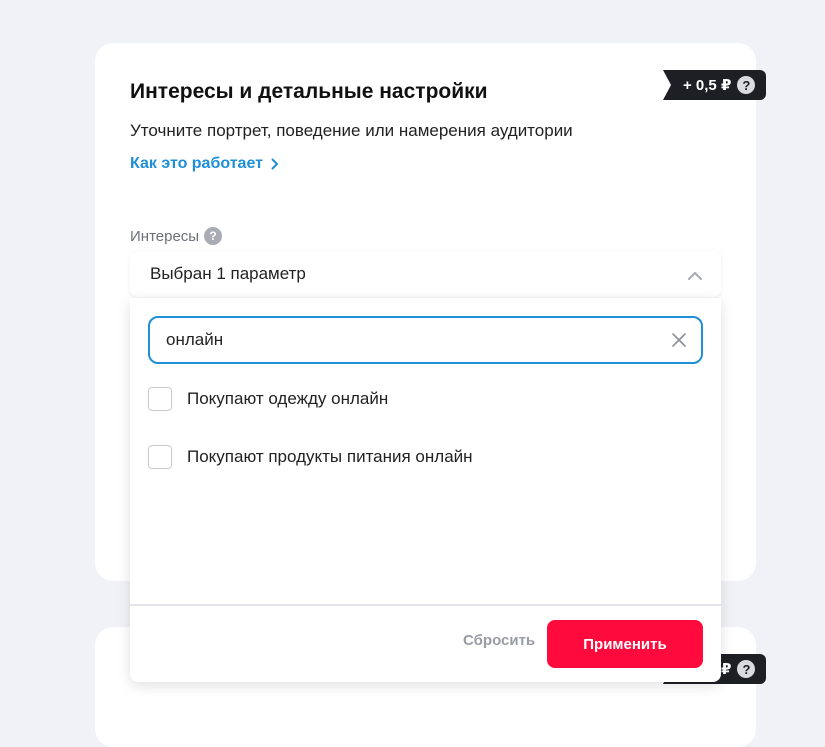 This screenshot has width=825, height=747. Describe the element at coordinates (165, 236) in the screenshot. I see `interests-label-text: Интересы` at that location.